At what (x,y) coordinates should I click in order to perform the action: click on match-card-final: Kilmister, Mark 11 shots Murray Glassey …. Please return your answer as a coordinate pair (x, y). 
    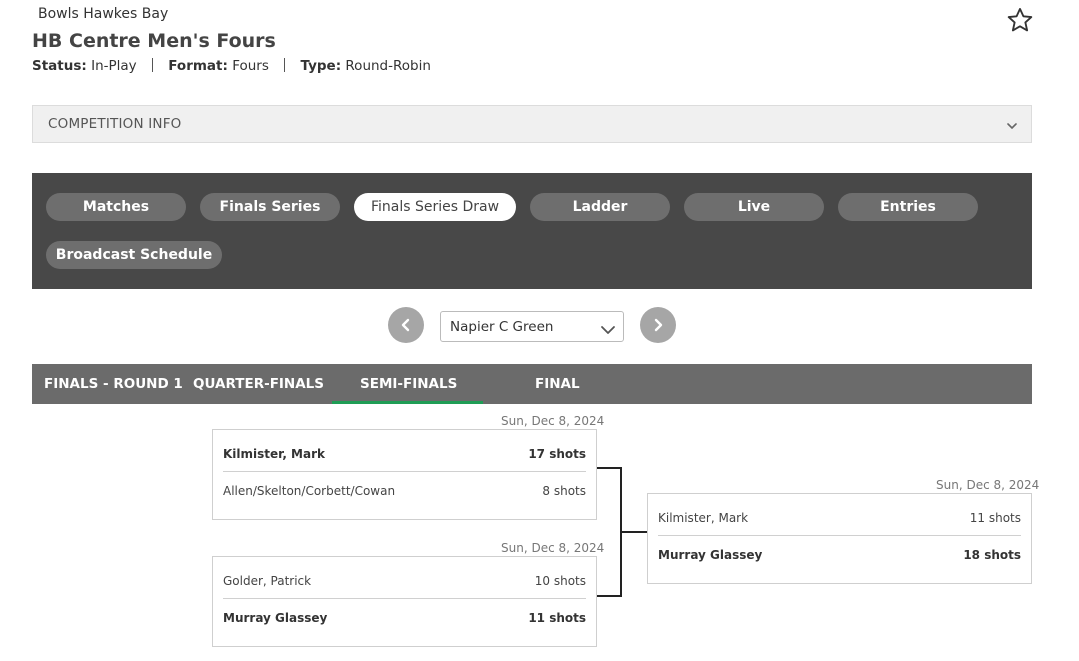
    Looking at the image, I should click on (839, 538).